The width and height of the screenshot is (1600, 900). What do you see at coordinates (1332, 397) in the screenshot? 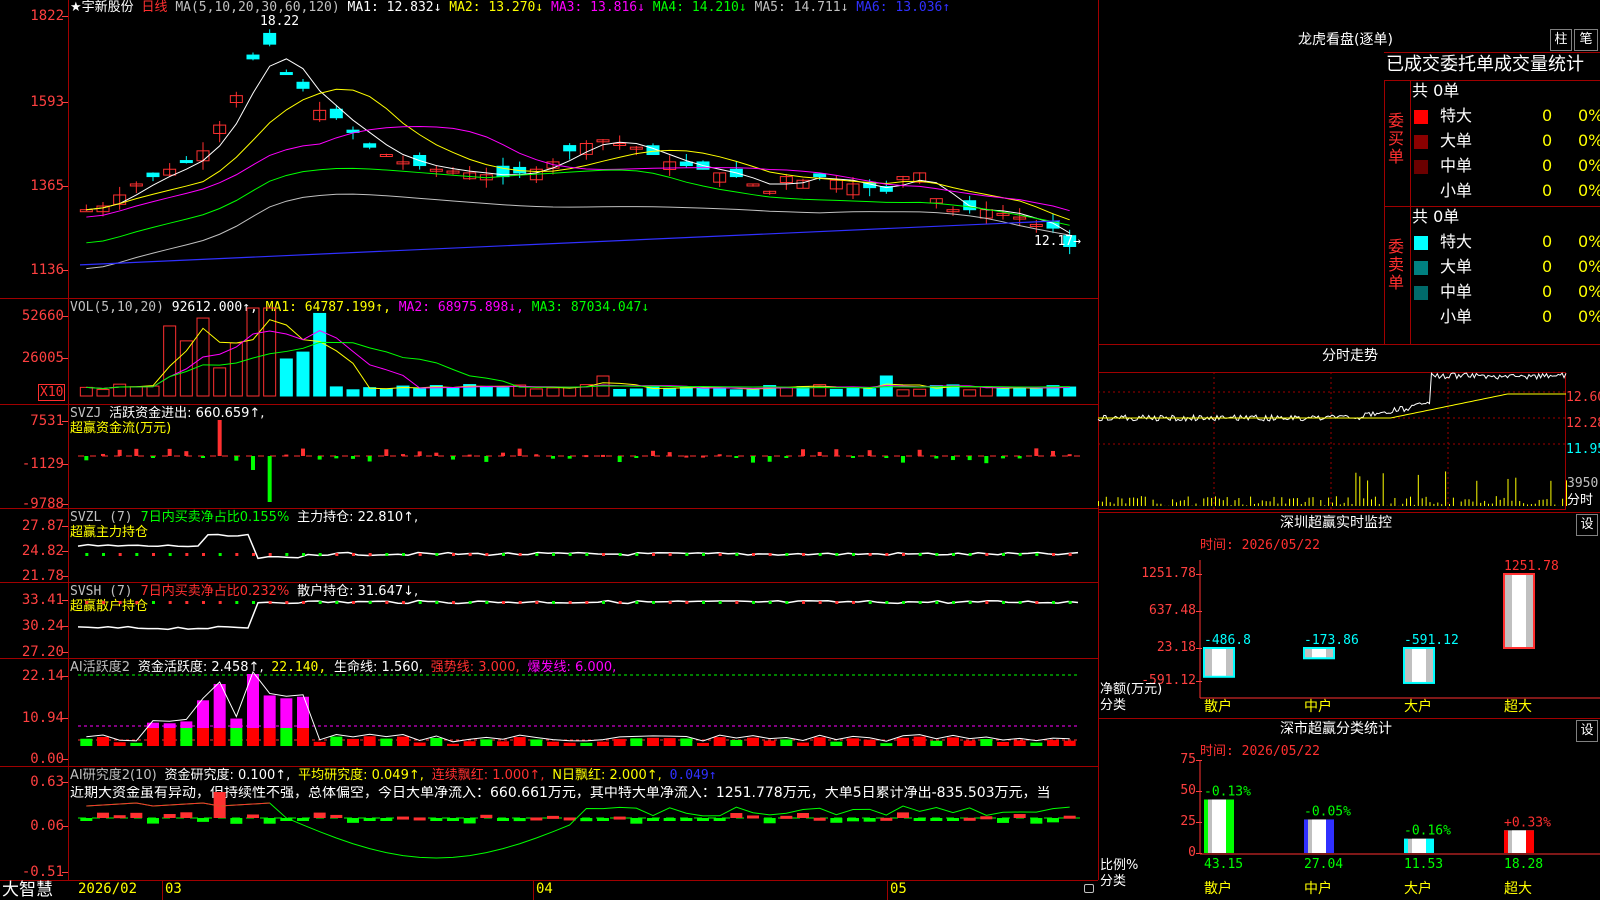
I see `intraday-price-line` at bounding box center [1332, 397].